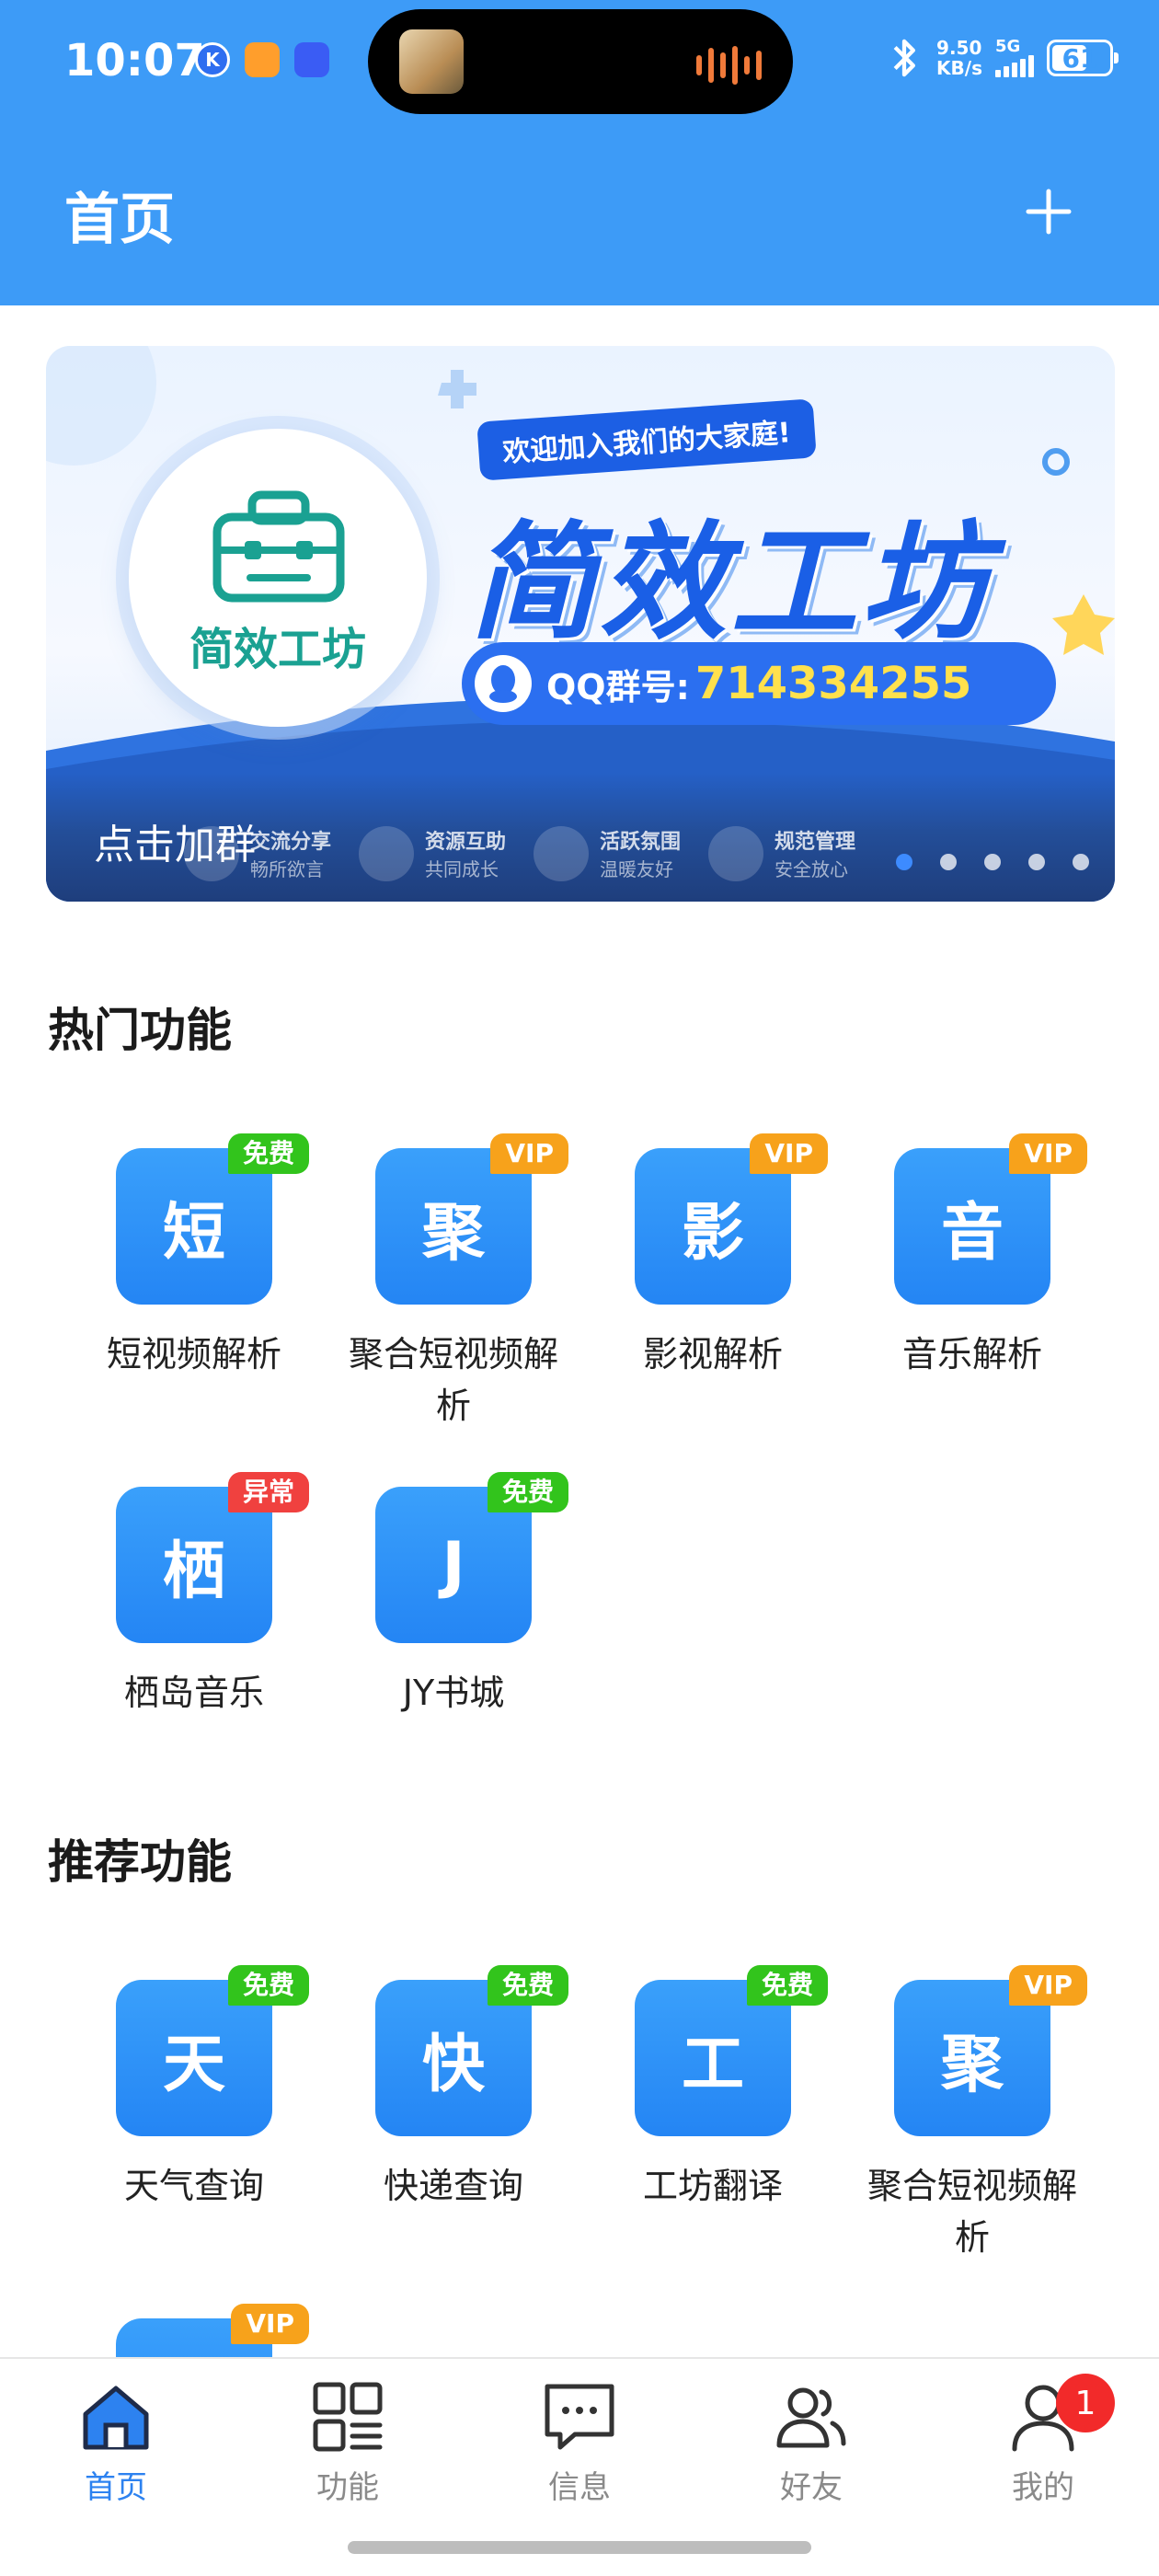 This screenshot has width=1159, height=2576. I want to click on tab-label: 我的, so click(1043, 2487).